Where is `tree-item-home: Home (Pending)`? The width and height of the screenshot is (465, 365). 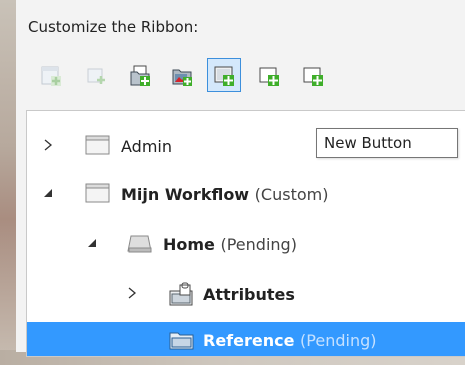 tree-item-home: Home (Pending) is located at coordinates (246, 244).